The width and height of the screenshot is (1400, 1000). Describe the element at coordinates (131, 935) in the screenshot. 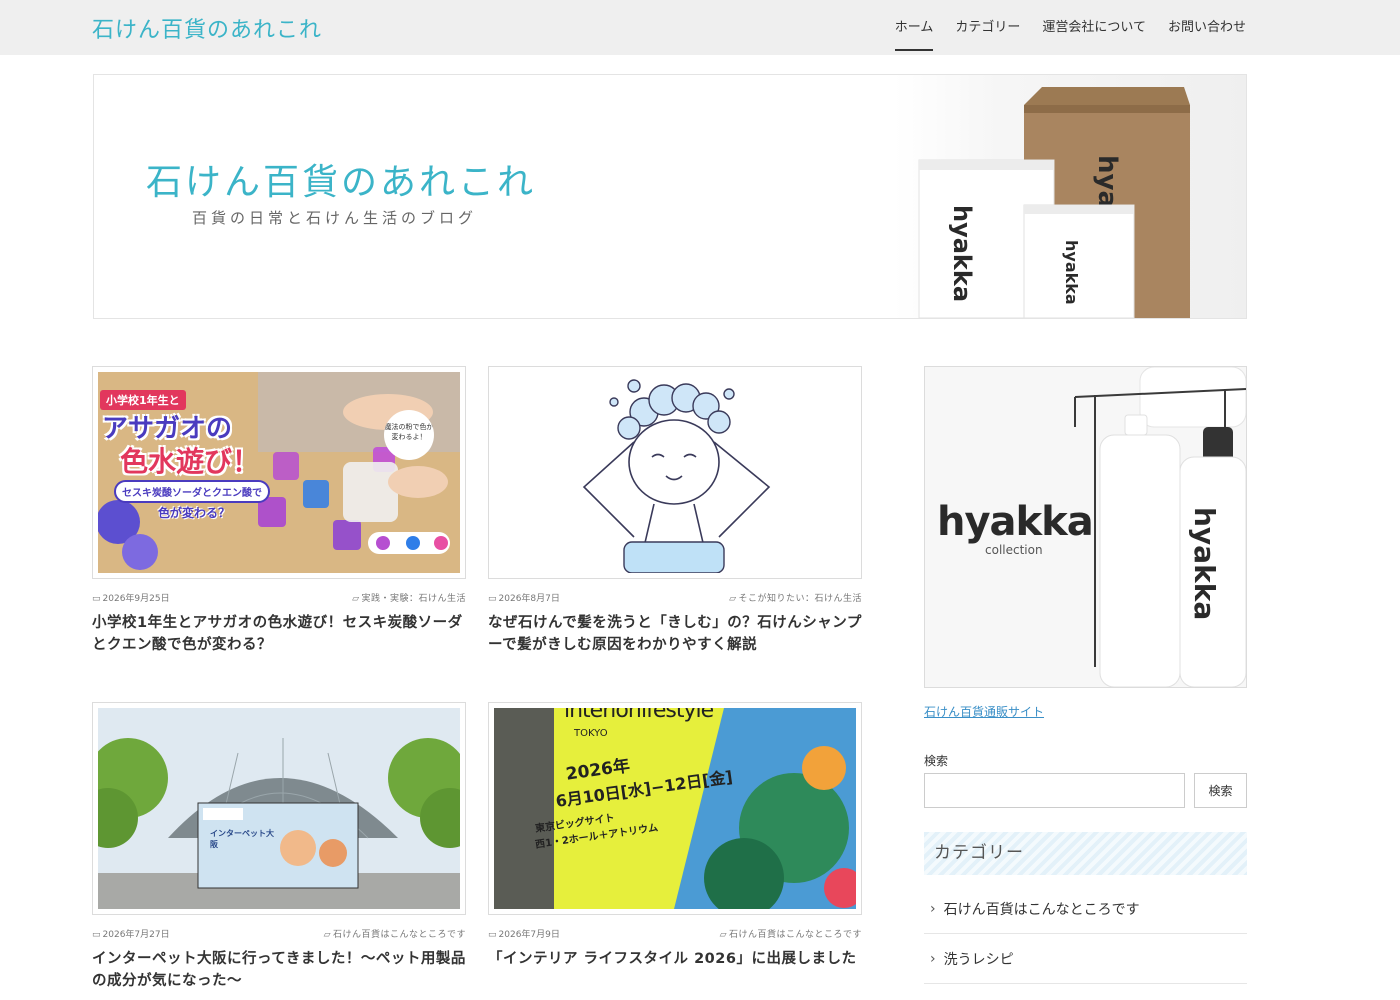

I see `post-date: ▭ 2026年7月27日` at that location.